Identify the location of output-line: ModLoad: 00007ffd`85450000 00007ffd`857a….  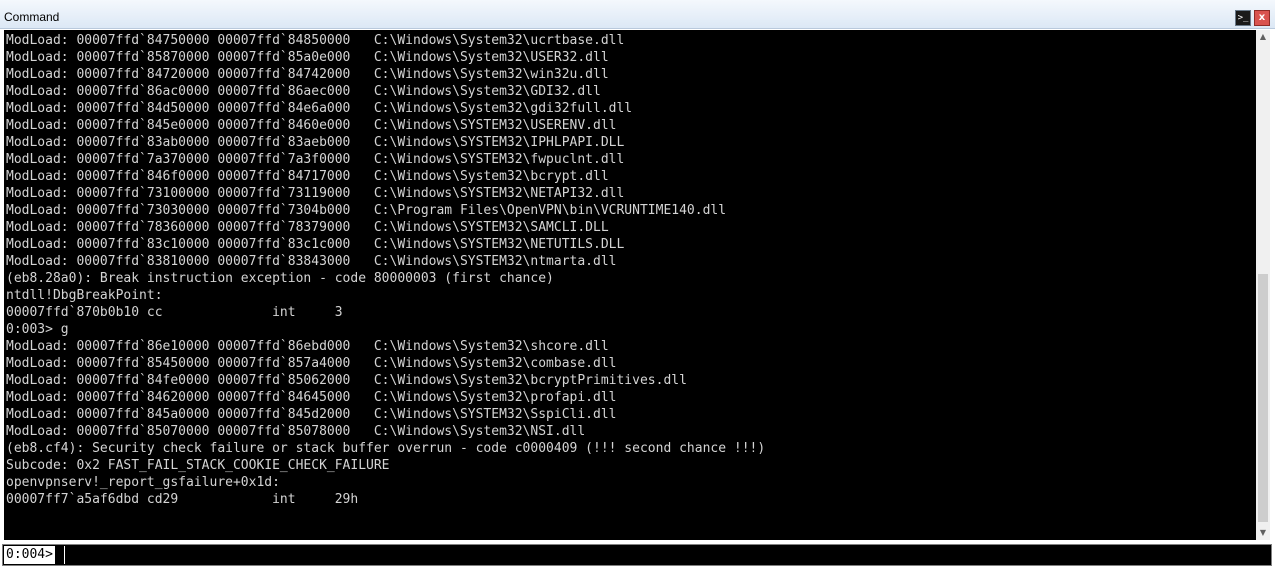
(311, 363).